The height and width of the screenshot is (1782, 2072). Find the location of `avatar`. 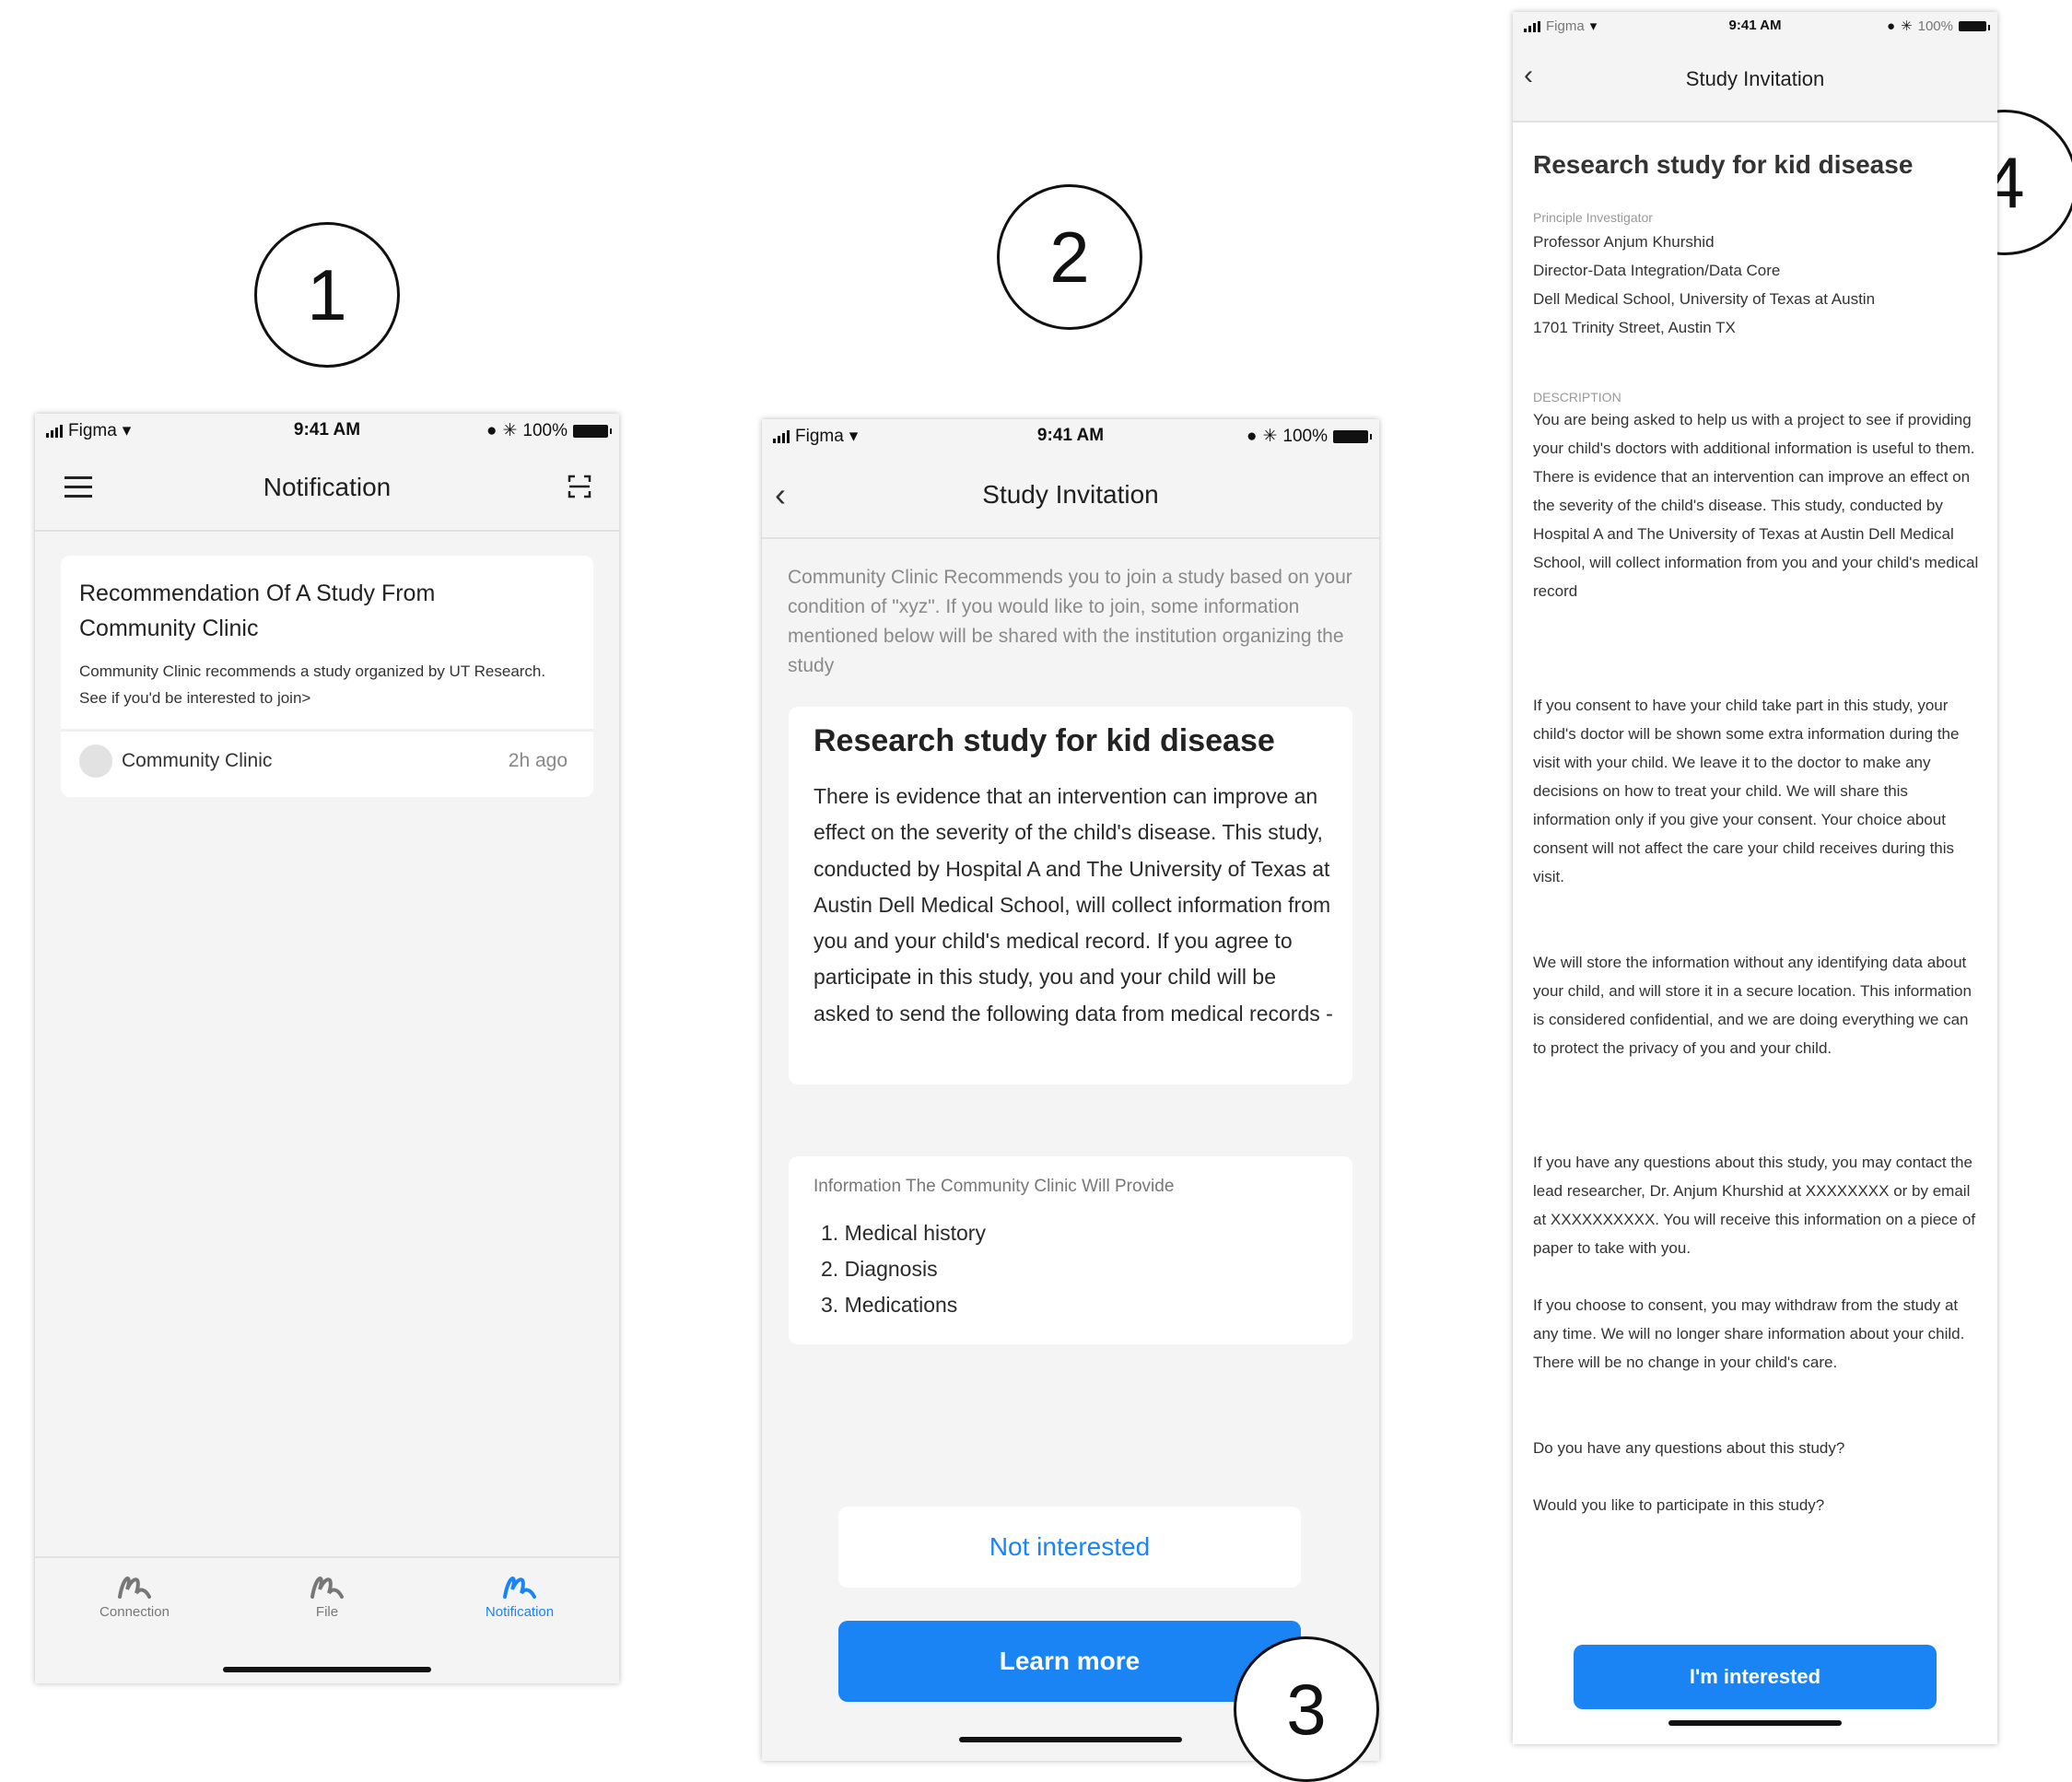

avatar is located at coordinates (95, 761).